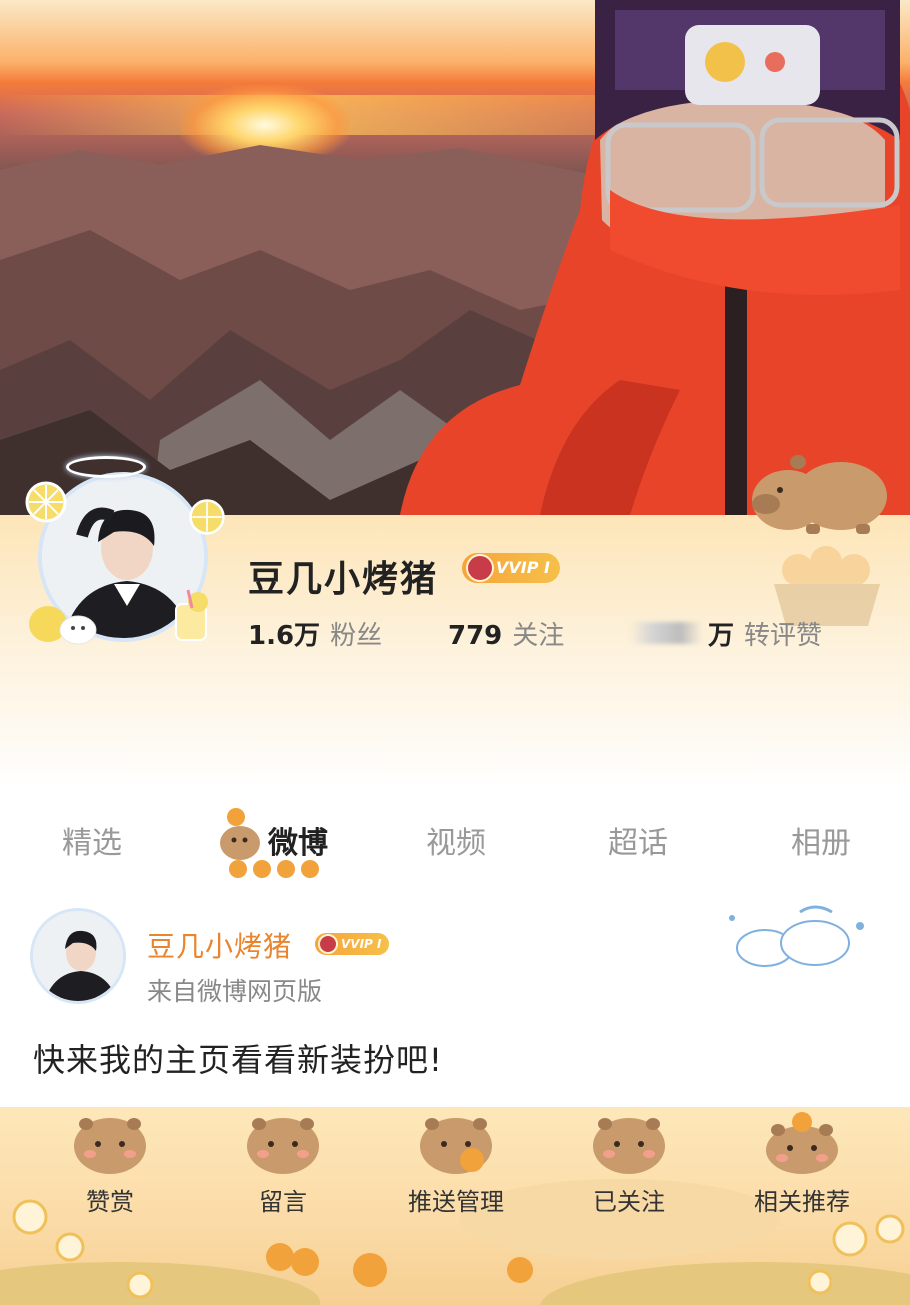  I want to click on following-label: 关注, so click(538, 636).